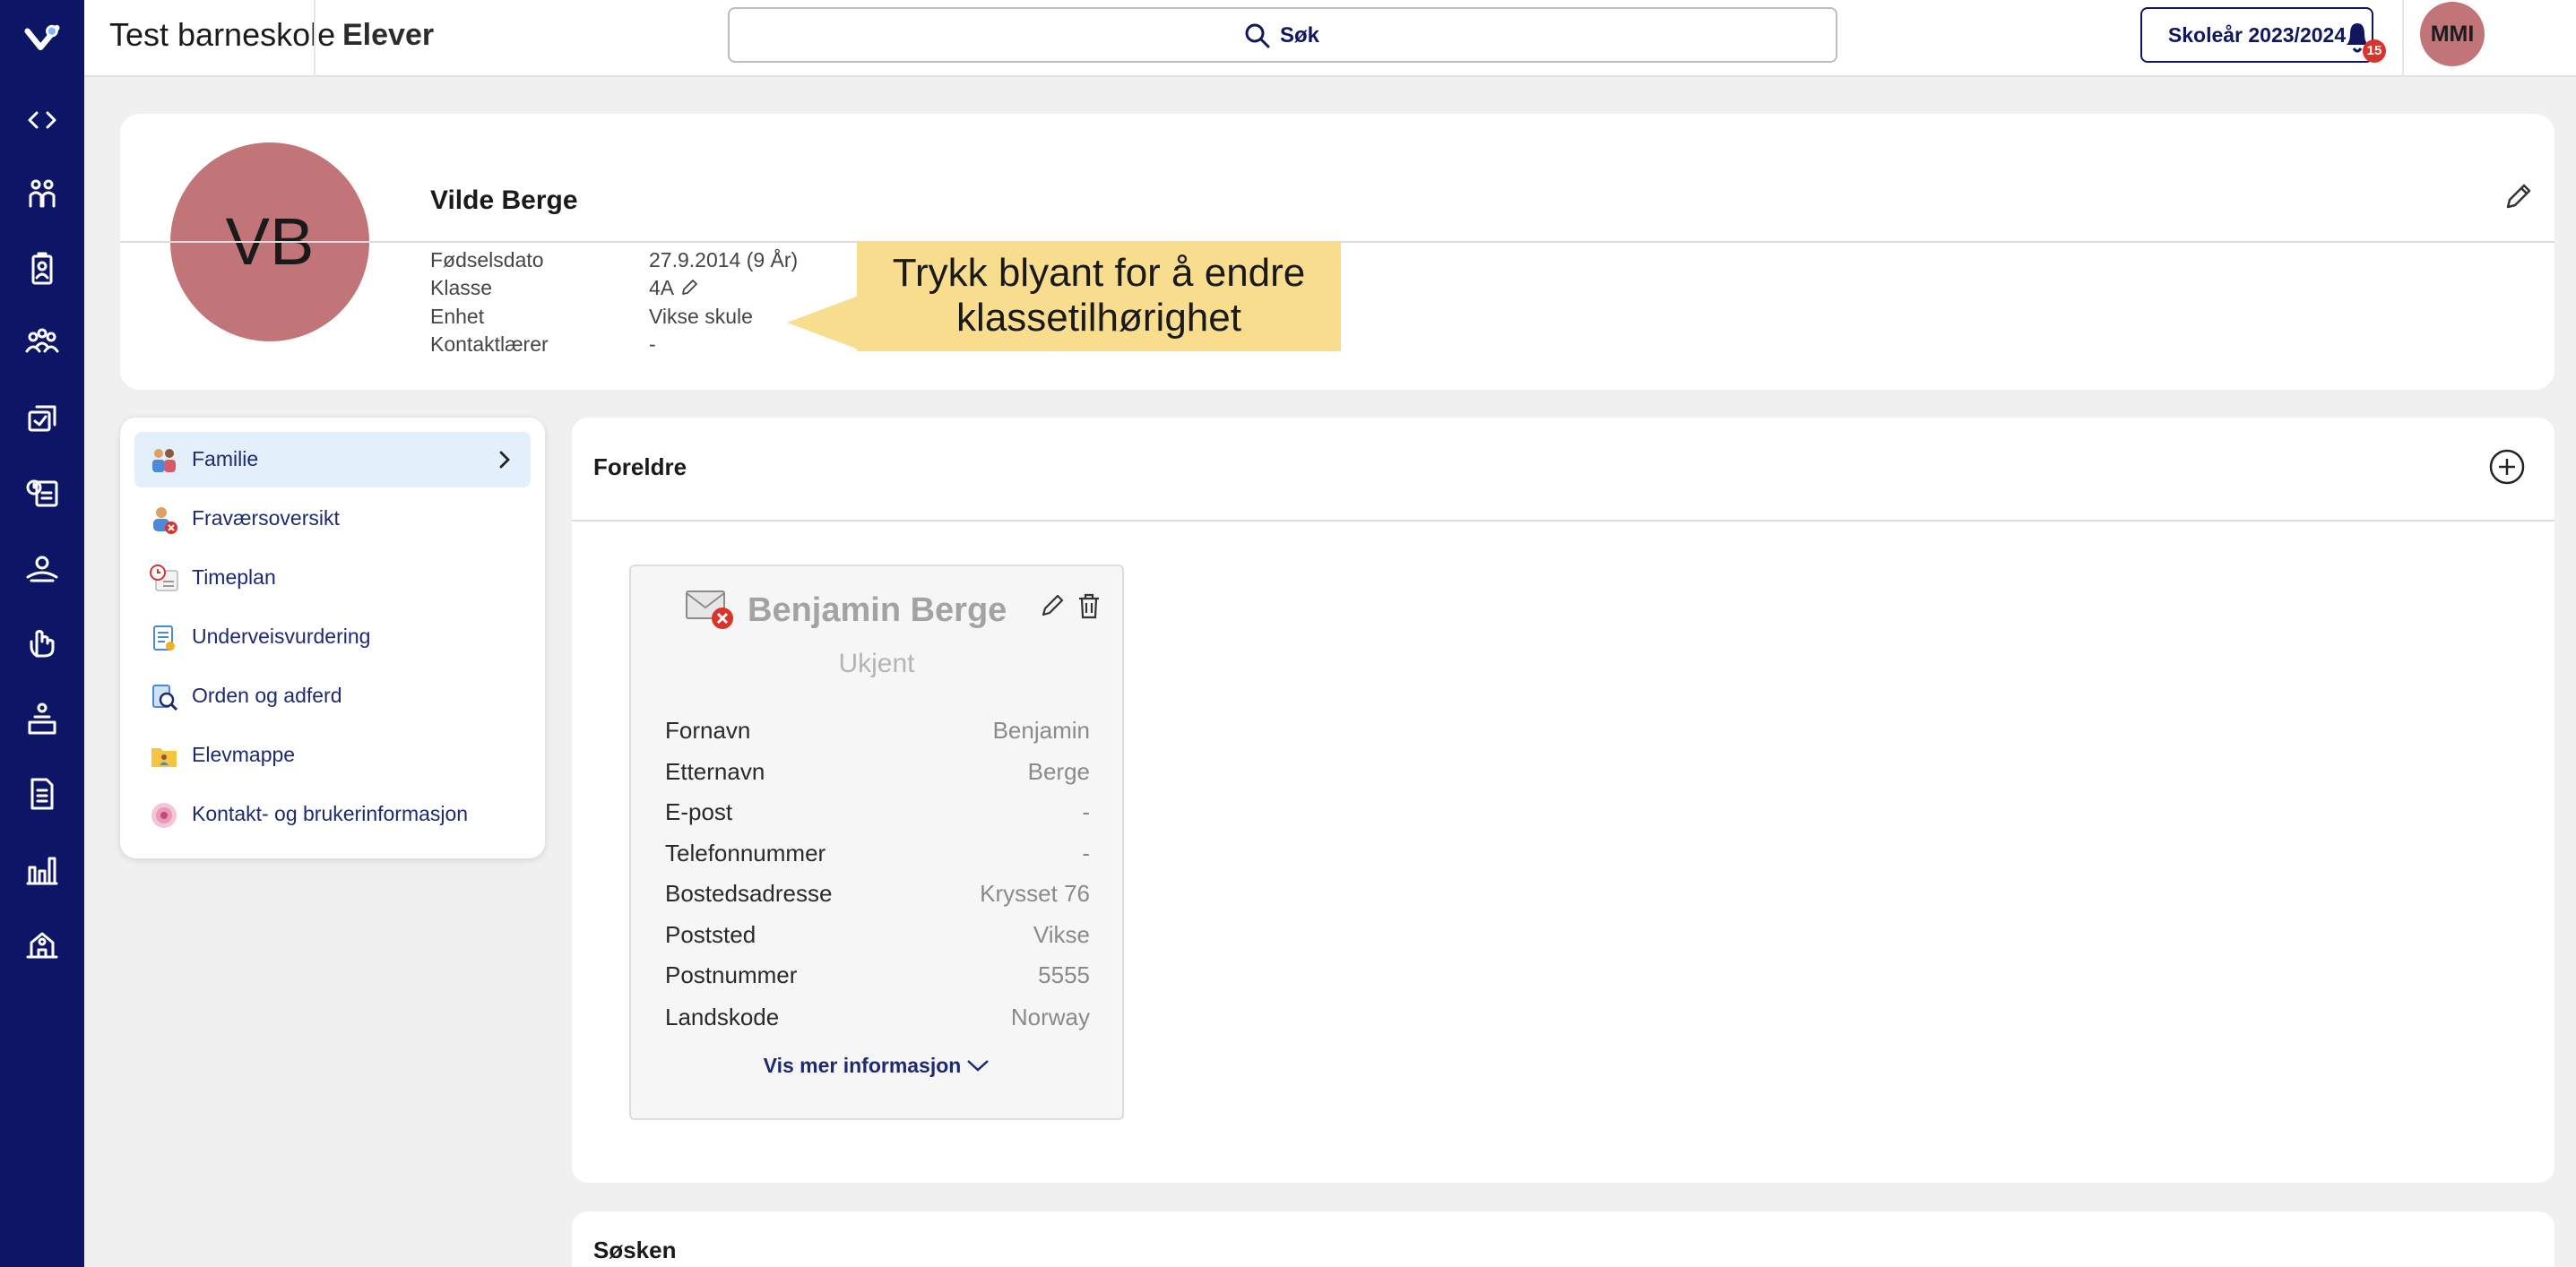 This screenshot has width=2576, height=1267. What do you see at coordinates (244, 754) in the screenshot?
I see `menu-label: Elevmappe` at bounding box center [244, 754].